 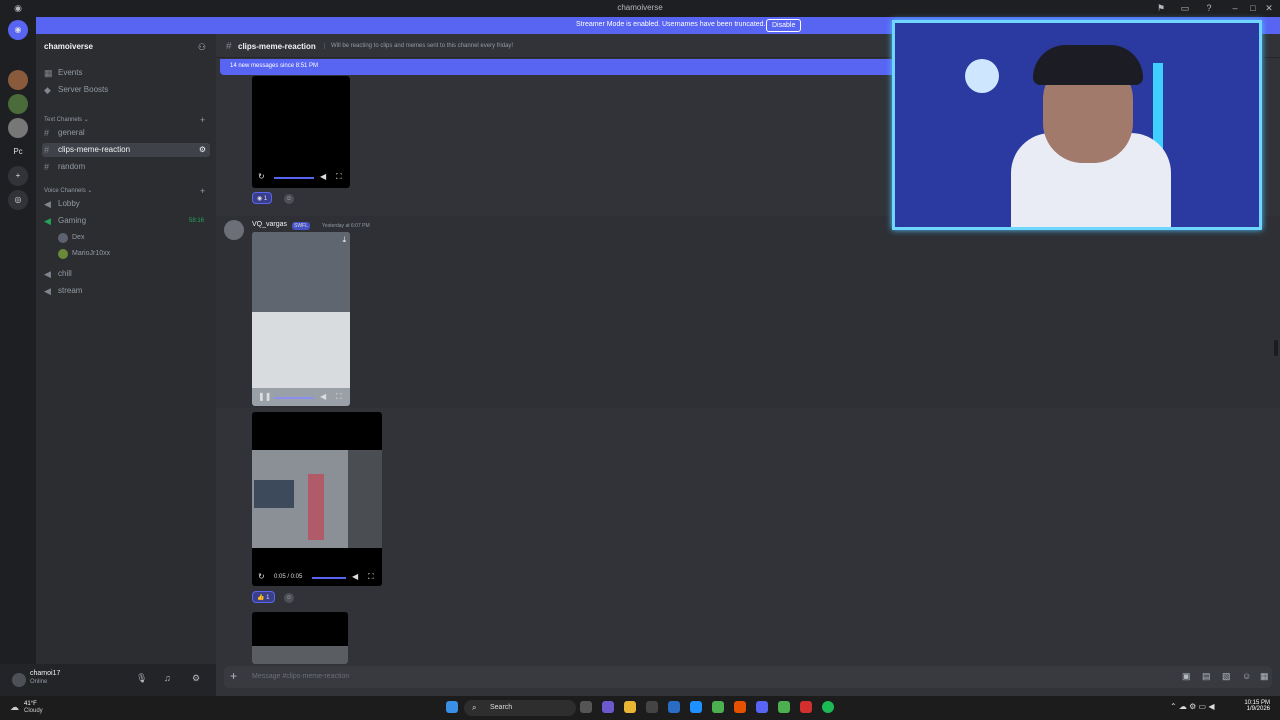 I want to click on video-frame, so click(x=301, y=350).